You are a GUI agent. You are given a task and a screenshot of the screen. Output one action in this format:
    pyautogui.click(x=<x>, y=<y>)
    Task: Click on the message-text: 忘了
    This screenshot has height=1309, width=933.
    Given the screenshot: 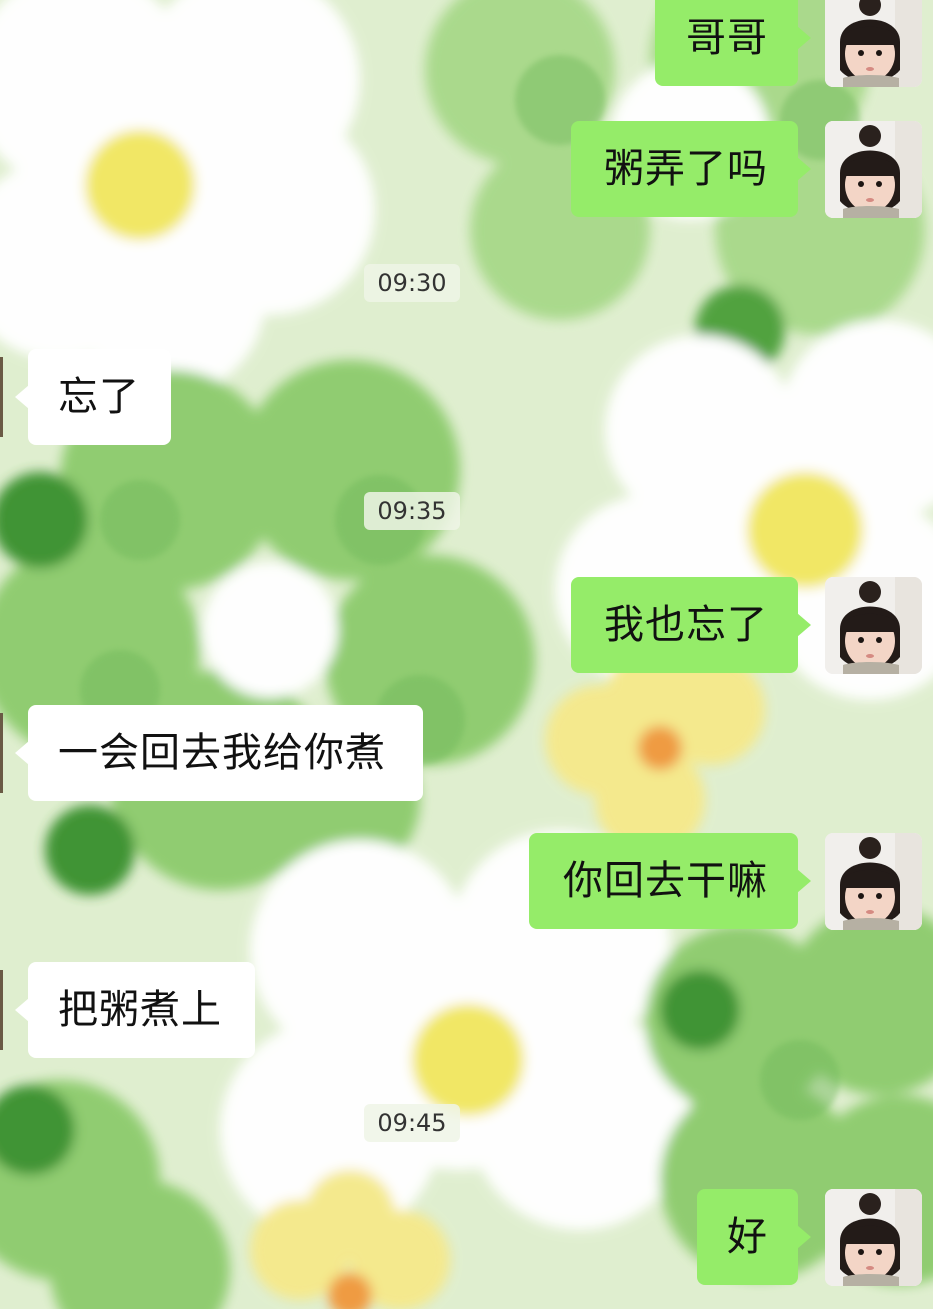 What is the action you would take?
    pyautogui.click(x=99, y=397)
    